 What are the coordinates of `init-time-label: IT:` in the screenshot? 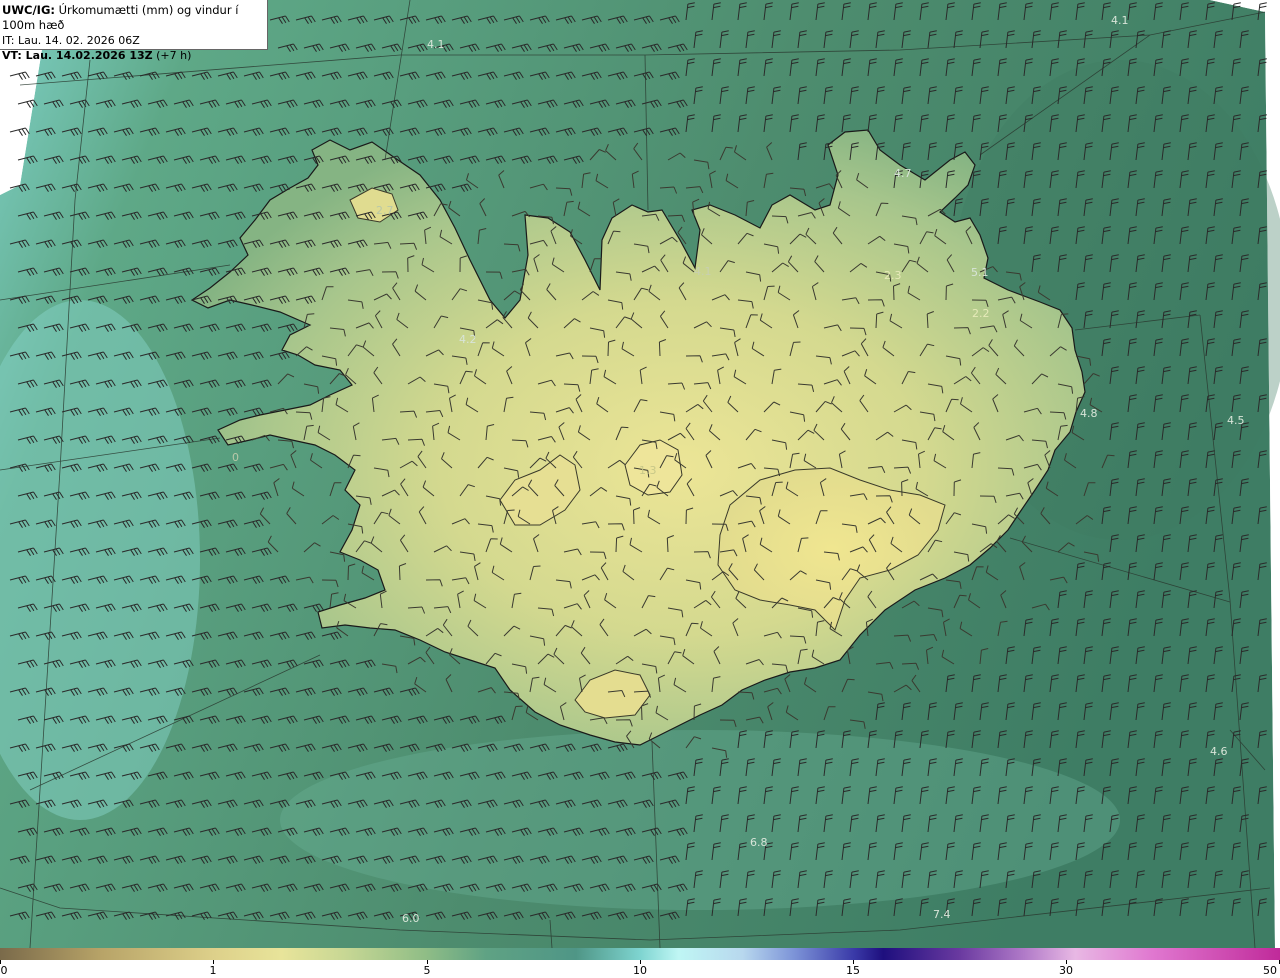 It's located at (8, 40).